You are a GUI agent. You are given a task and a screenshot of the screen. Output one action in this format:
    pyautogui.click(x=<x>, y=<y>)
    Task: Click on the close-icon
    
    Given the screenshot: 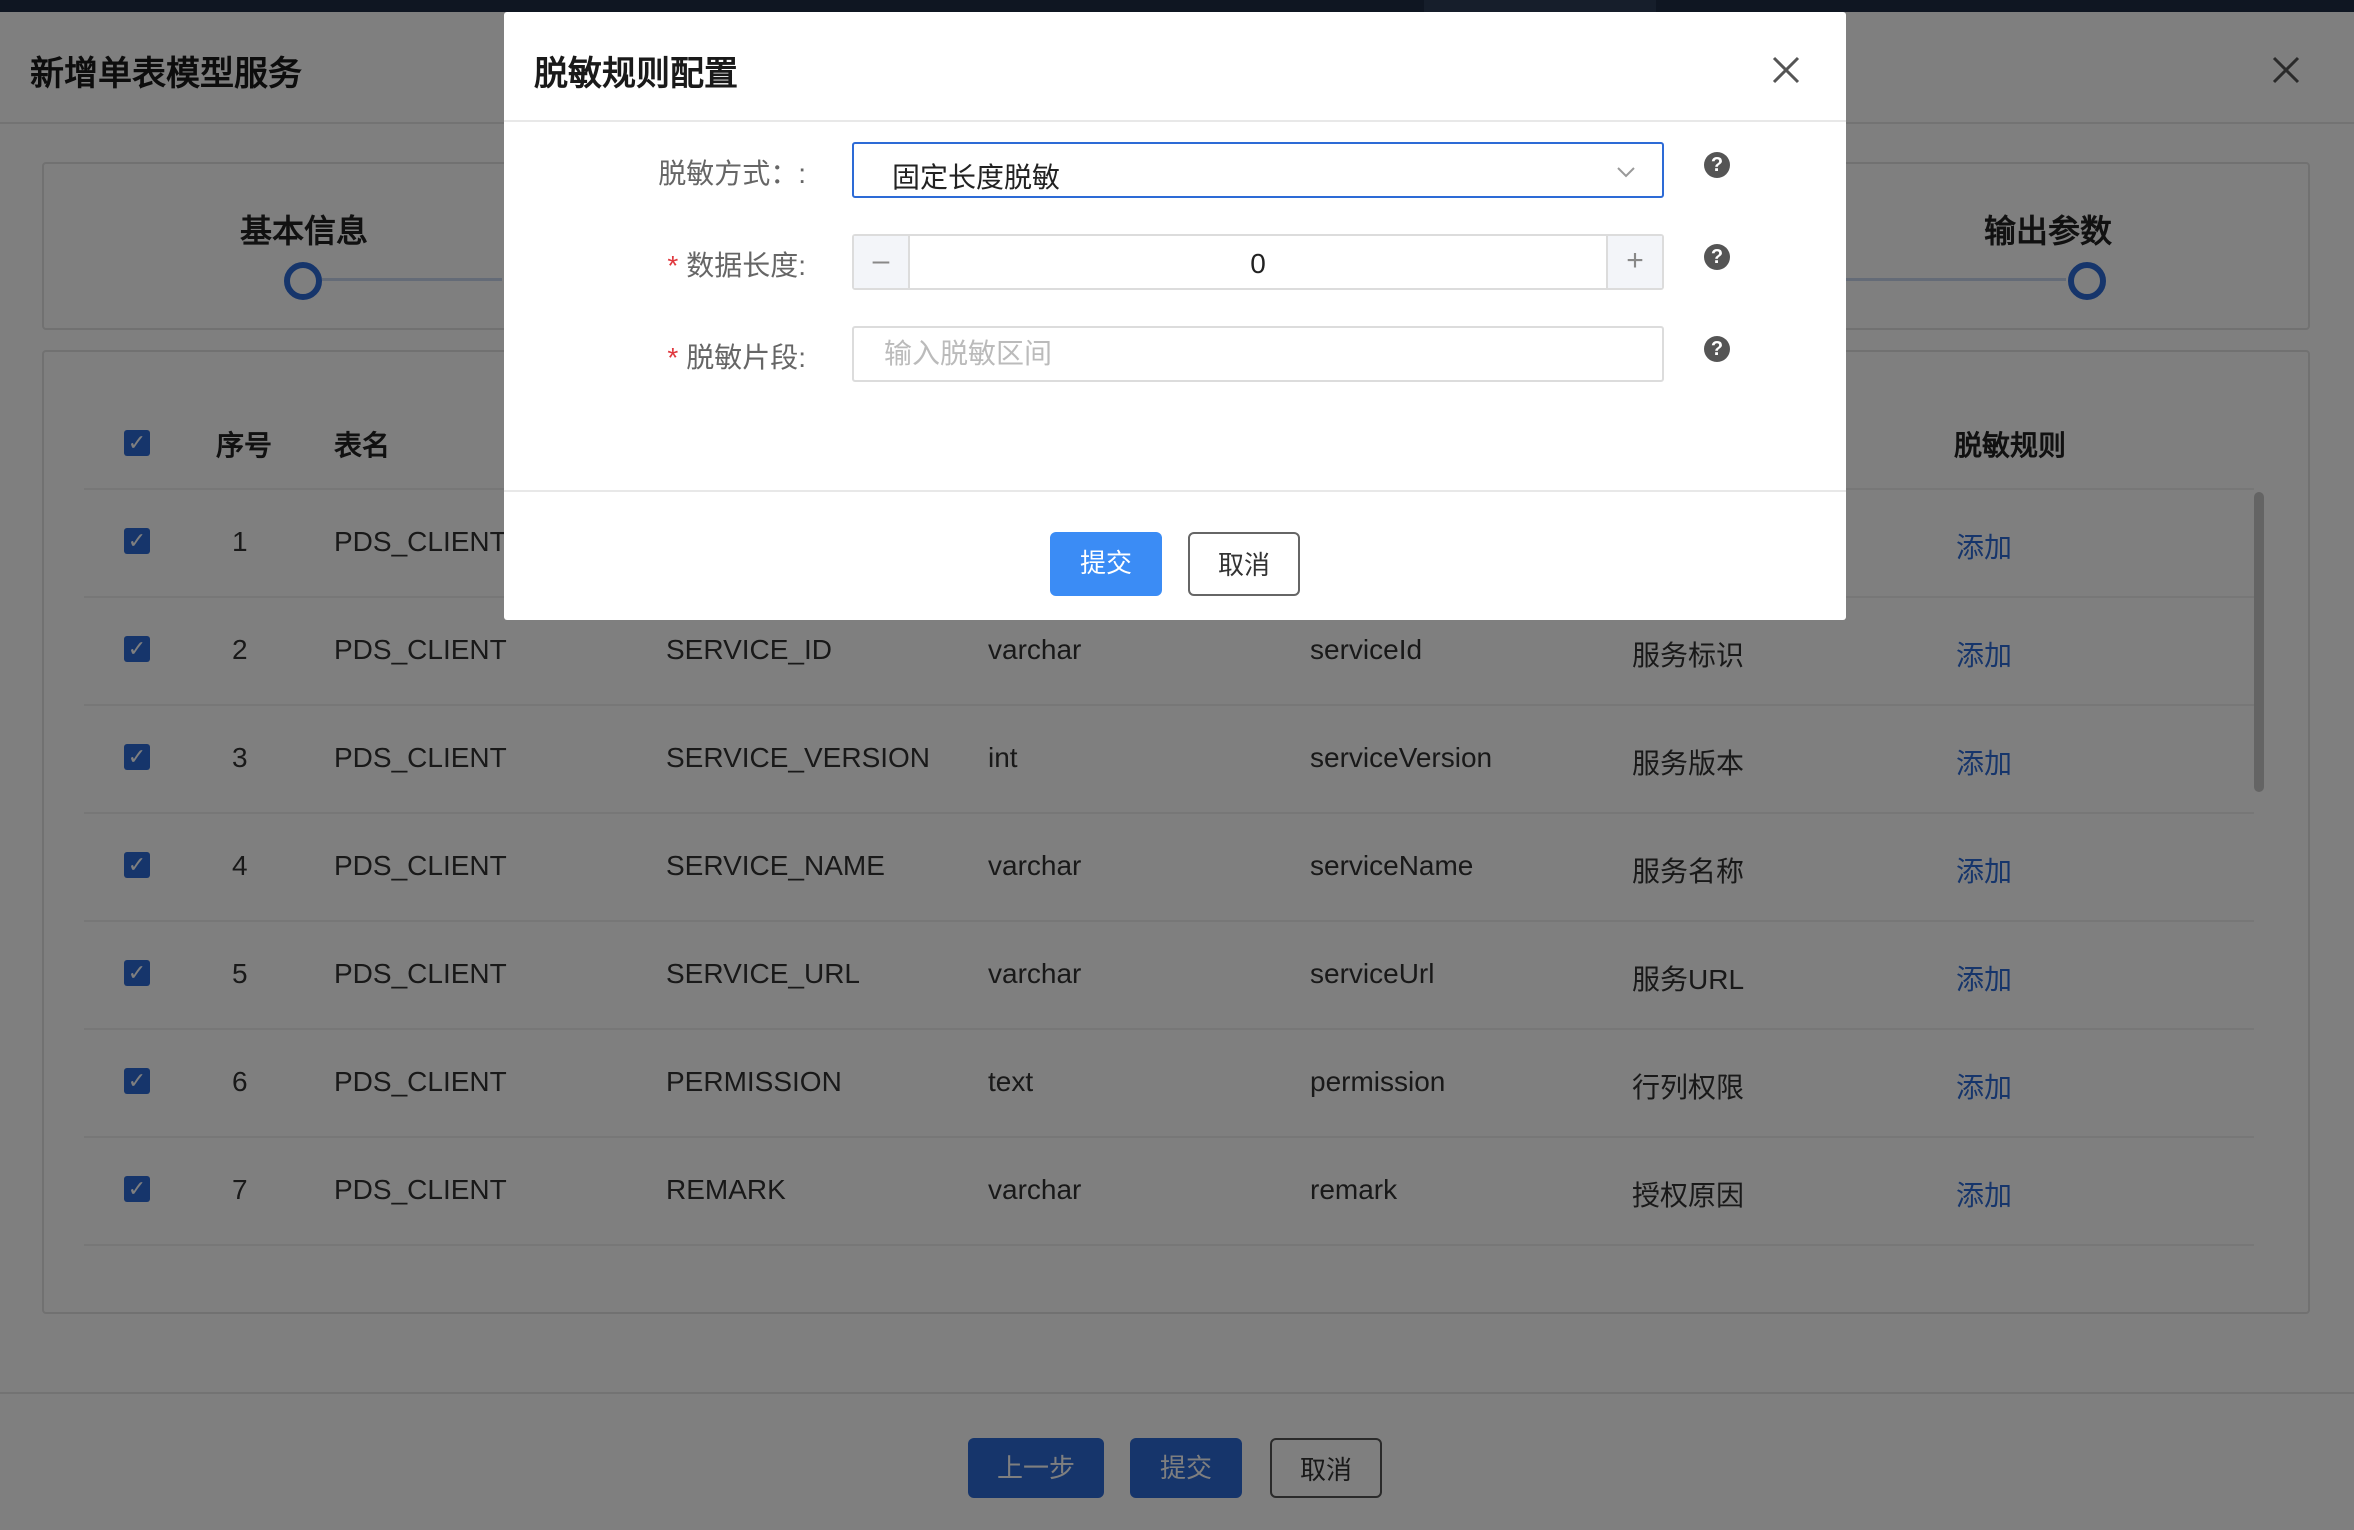 What is the action you would take?
    pyautogui.click(x=1786, y=70)
    